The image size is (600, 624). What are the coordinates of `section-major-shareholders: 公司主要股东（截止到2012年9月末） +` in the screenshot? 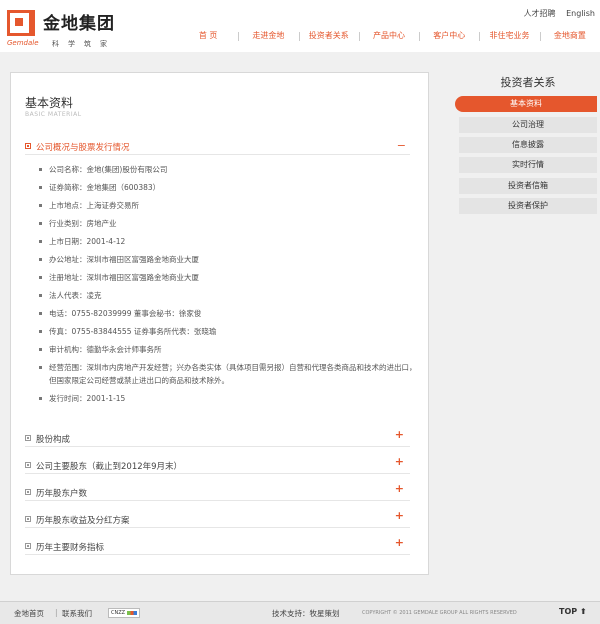 It's located at (217, 464).